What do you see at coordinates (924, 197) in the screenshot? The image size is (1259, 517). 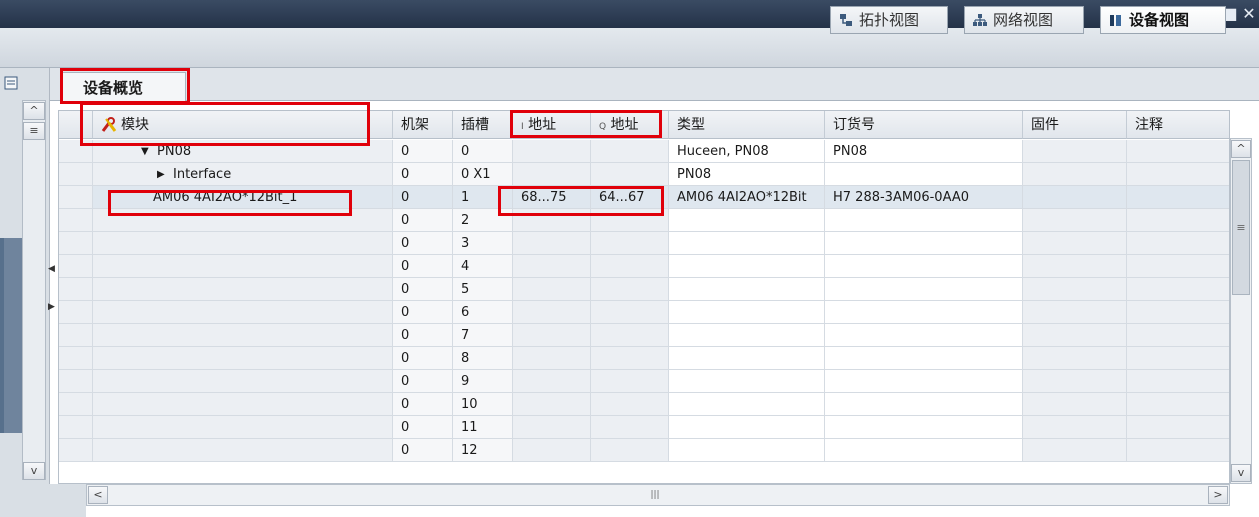 I see `cell-order-no: H7 288-3AM06-0AA0` at bounding box center [924, 197].